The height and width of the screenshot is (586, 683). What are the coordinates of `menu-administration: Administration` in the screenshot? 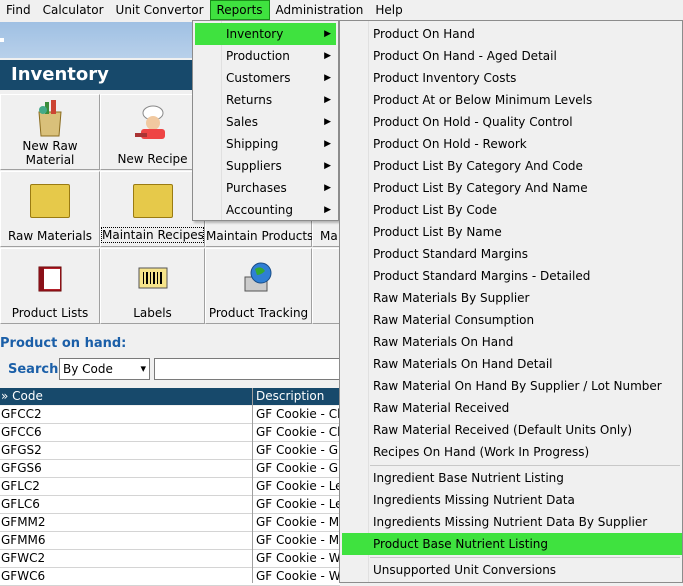 It's located at (320, 10).